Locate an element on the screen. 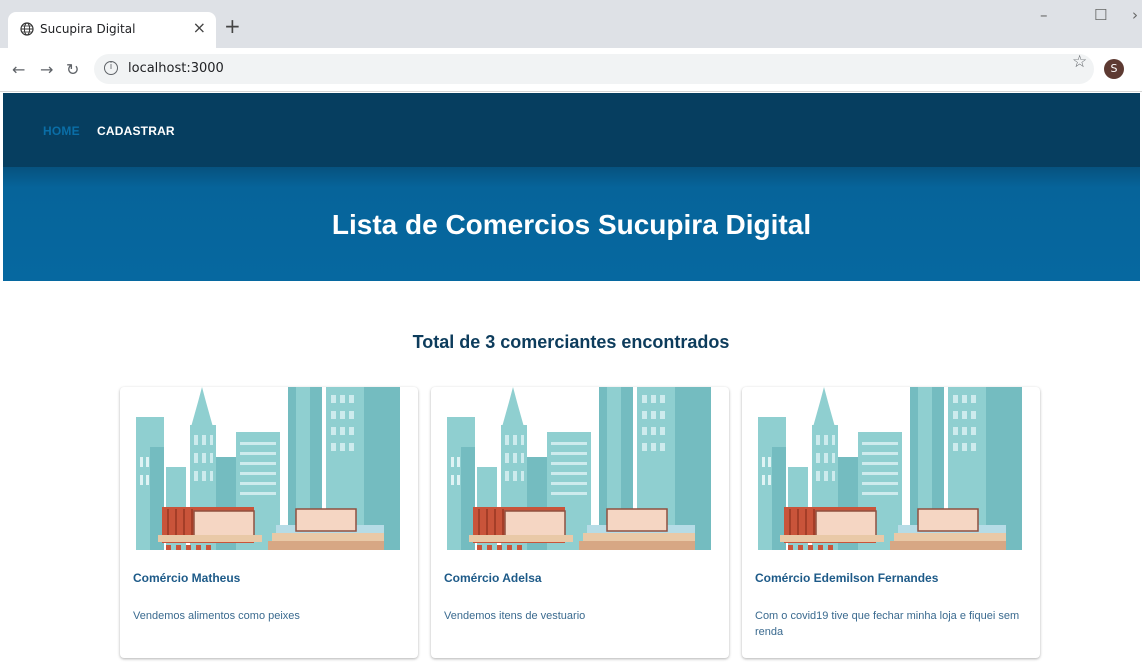 The image size is (1142, 664). address-bar: ← → ↻ i localhost:3000 ☆ S is located at coordinates (571, 70).